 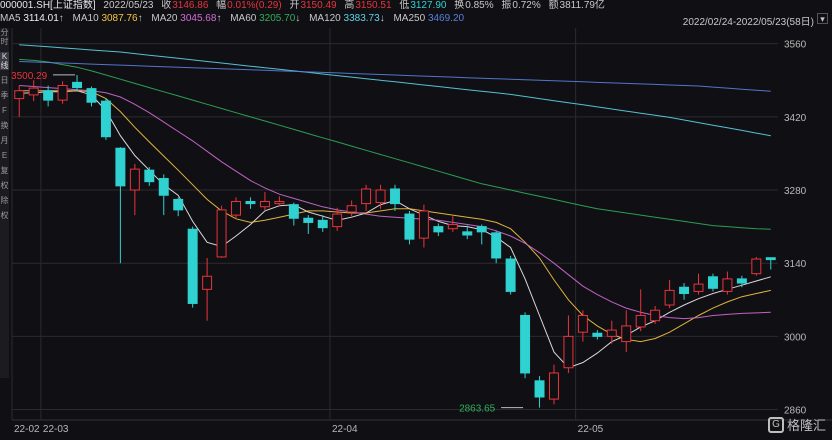 I want to click on annotation-label: 2863.65, so click(x=477, y=409).